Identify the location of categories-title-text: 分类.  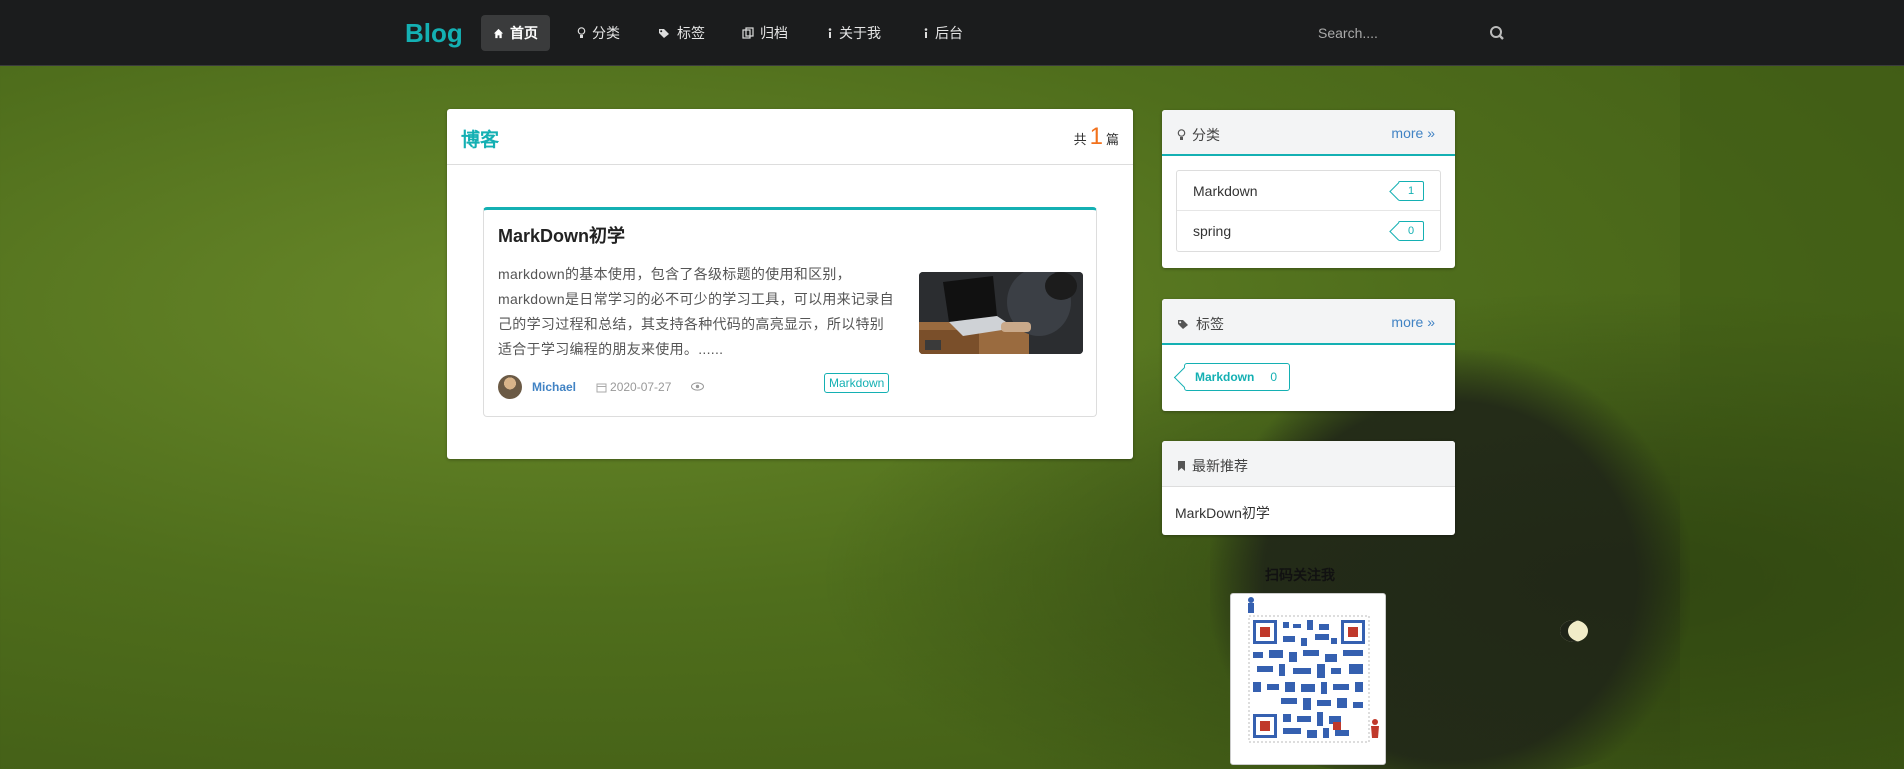
(1206, 135).